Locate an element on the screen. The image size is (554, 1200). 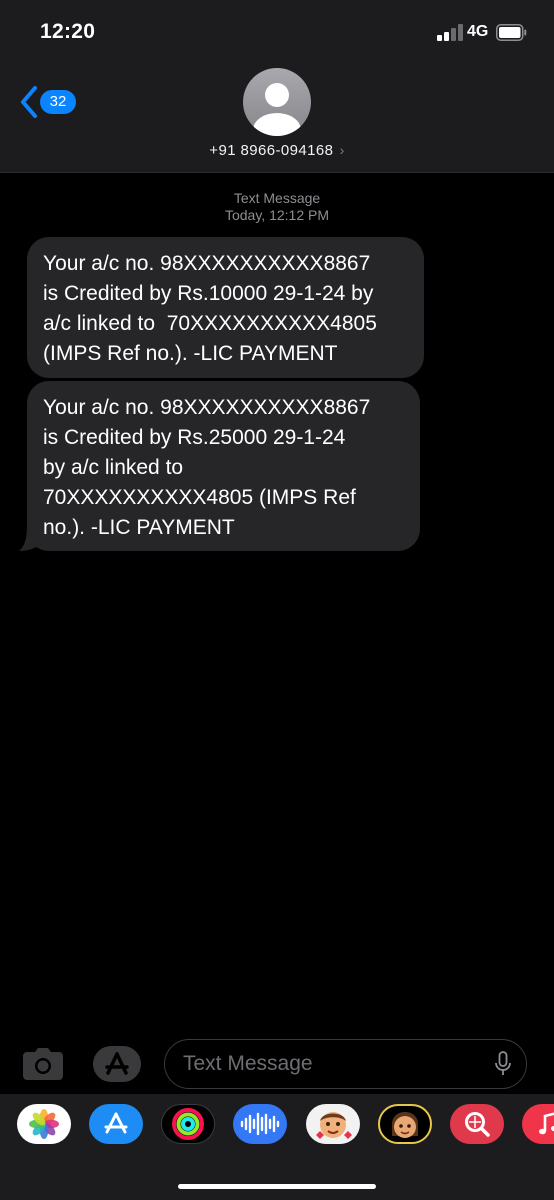
photos-icon is located at coordinates (44, 1124).